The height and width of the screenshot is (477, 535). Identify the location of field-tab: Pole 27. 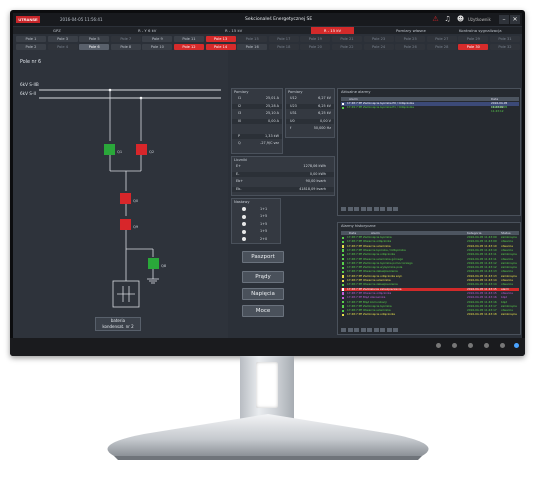
(441, 39).